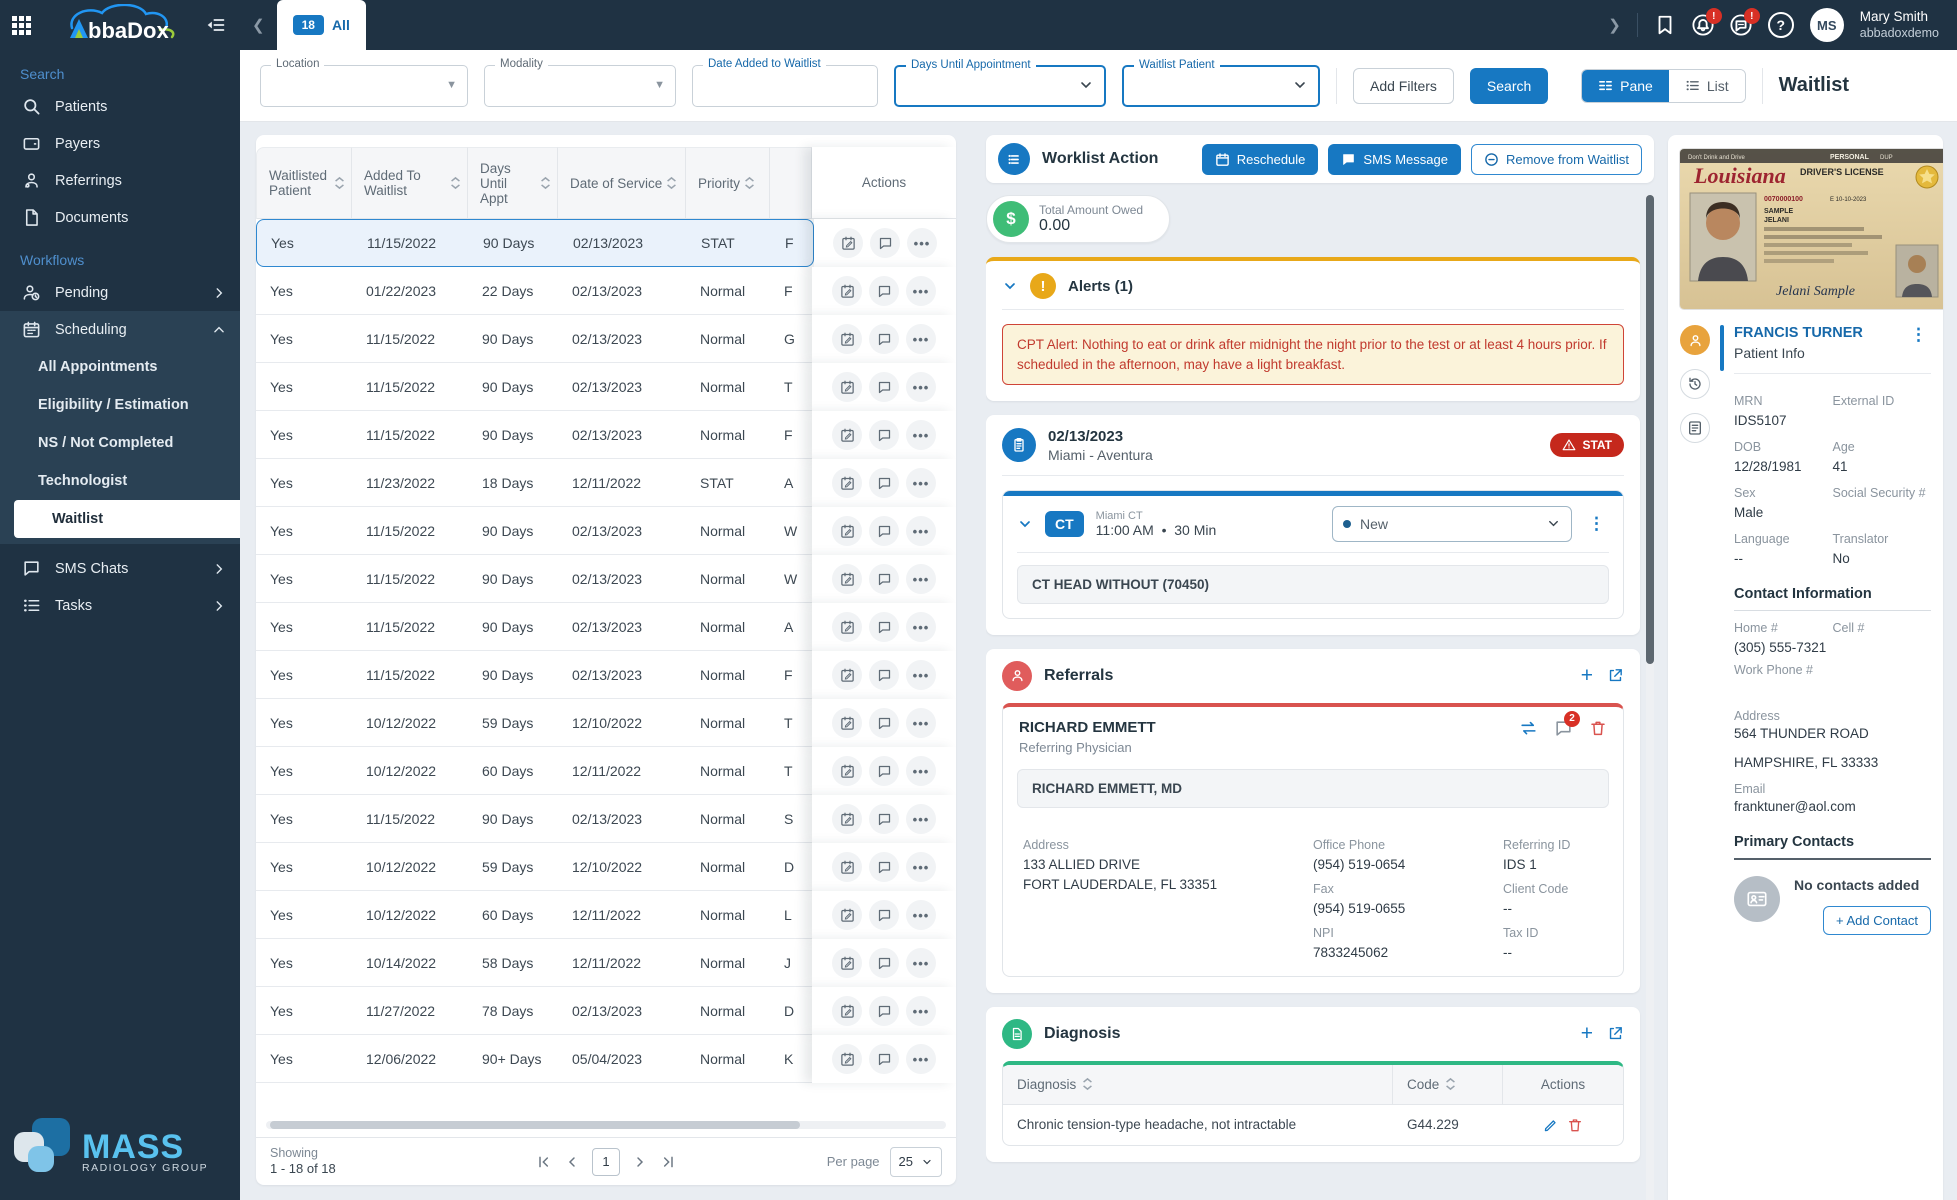 The height and width of the screenshot is (1200, 1957). I want to click on sidebar-item-tasks: Tasks, so click(120, 605).